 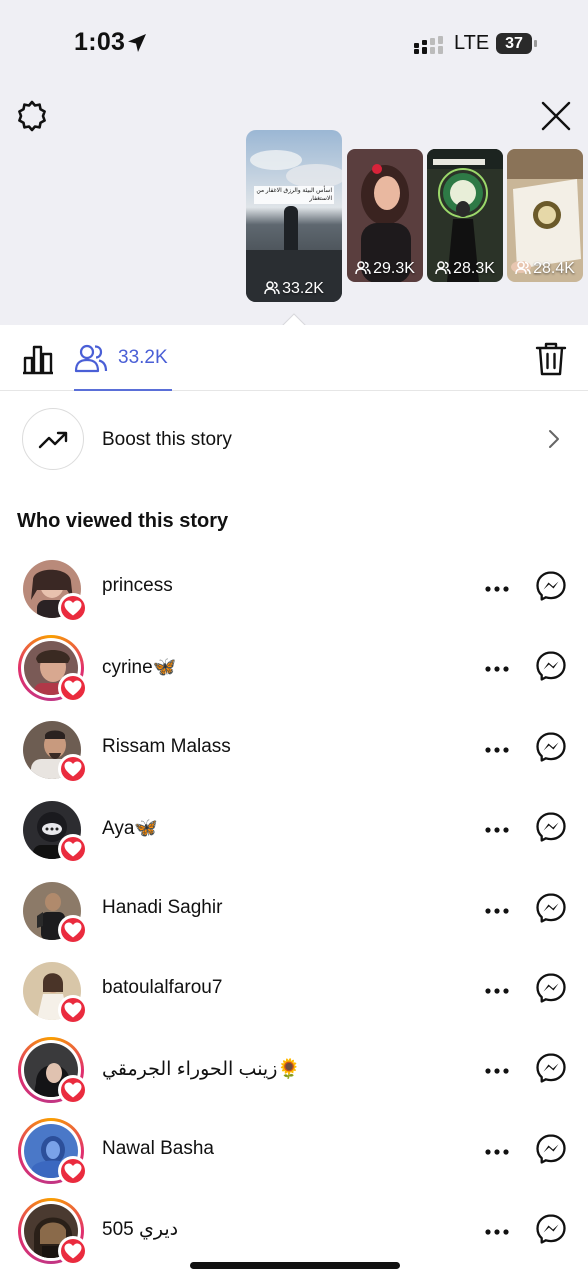 I want to click on settings-button, so click(x=32, y=116).